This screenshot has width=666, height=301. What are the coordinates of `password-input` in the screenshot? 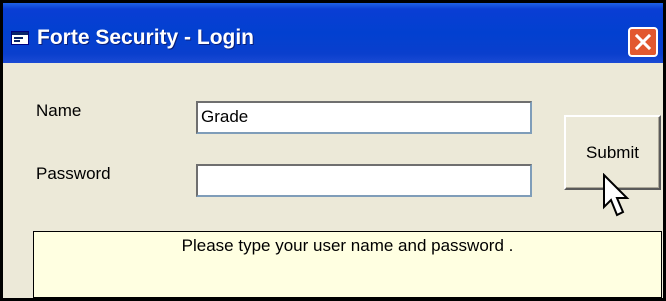 It's located at (364, 180).